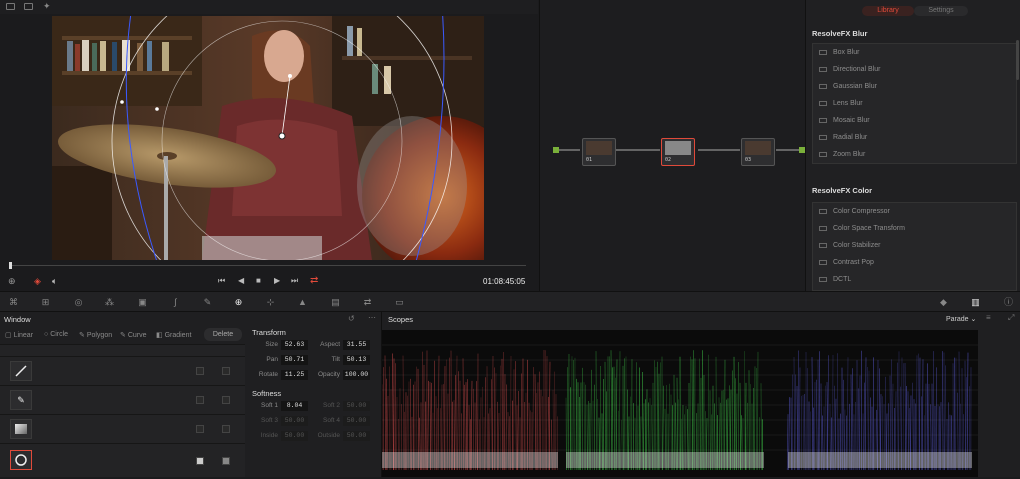 Image resolution: width=1020 pixels, height=479 pixels. I want to click on scrollbar, so click(1017, 60).